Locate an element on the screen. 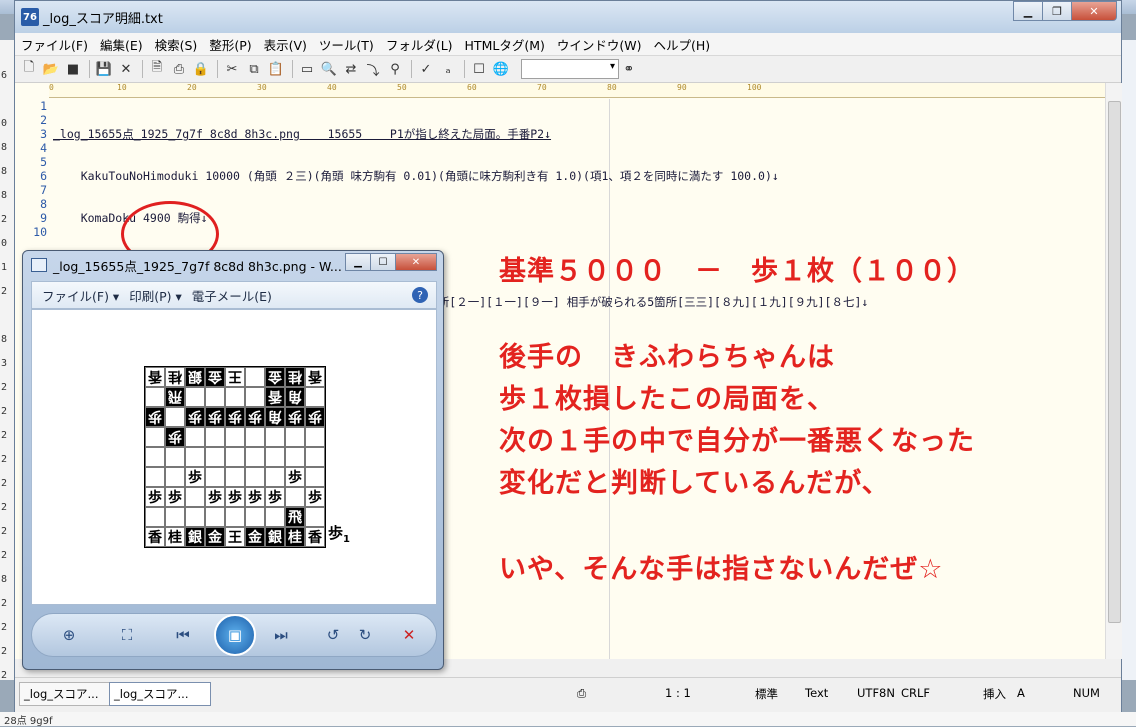  menu-help: ヘルプ(H) is located at coordinates (681, 44).